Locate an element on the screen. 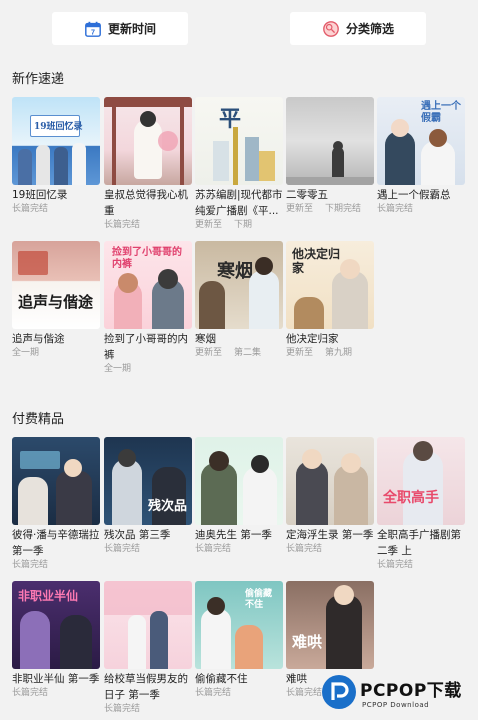 Image resolution: width=478 pixels, height=720 pixels. update-time-label: 更新时间 is located at coordinates (131, 29).